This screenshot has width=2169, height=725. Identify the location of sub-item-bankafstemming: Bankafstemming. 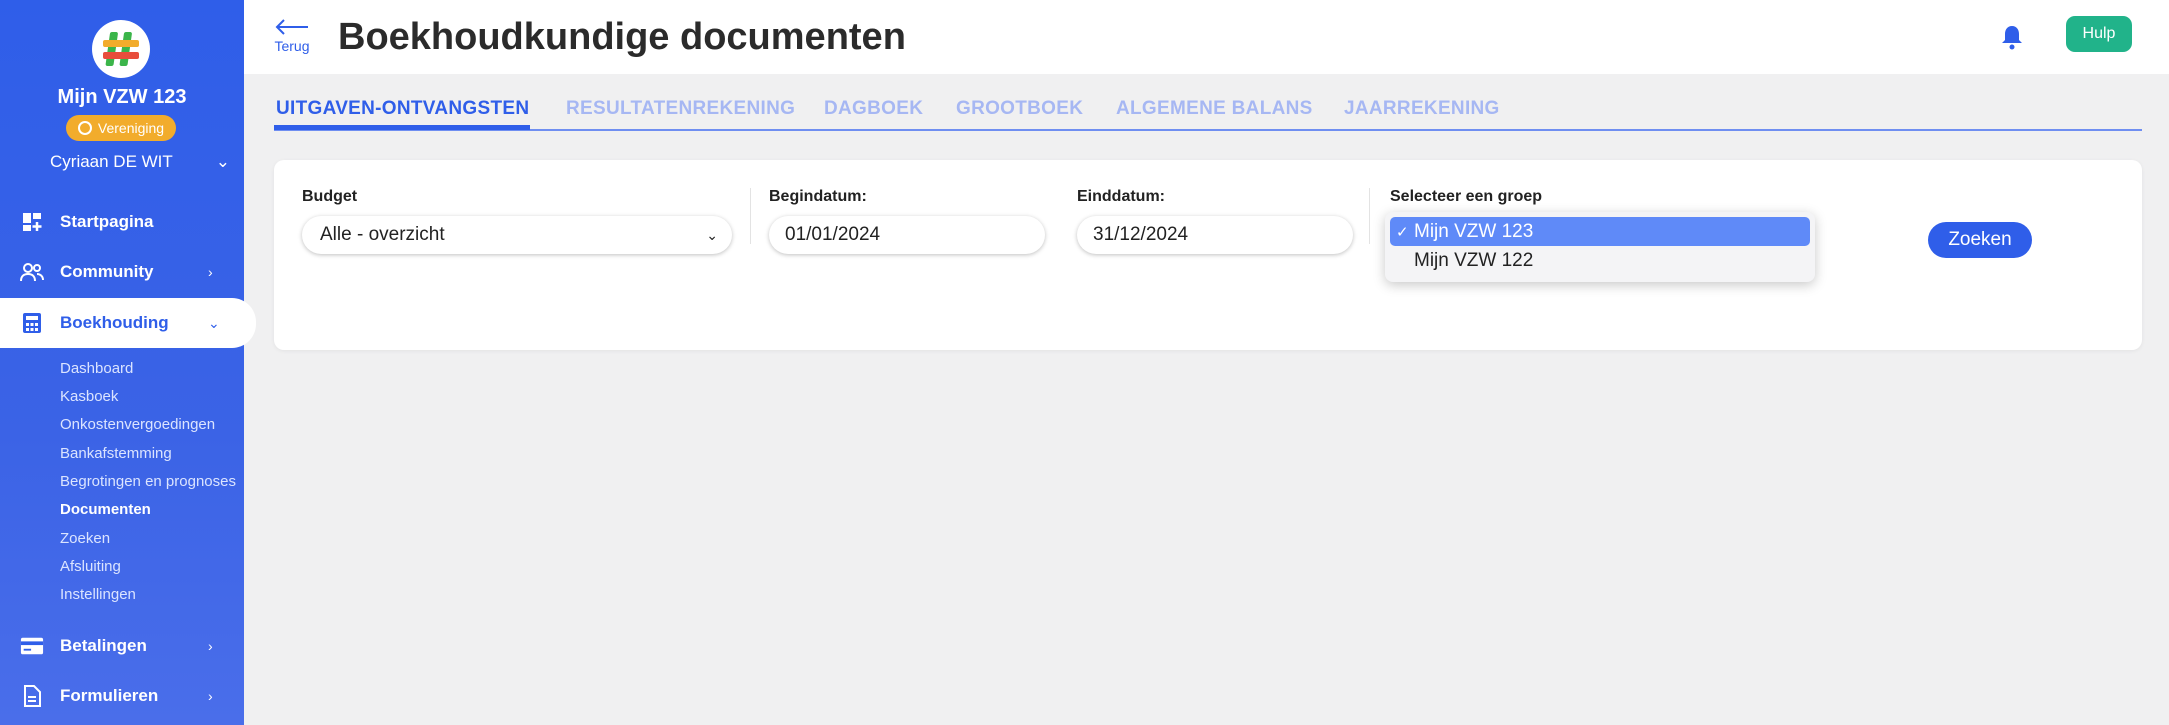
(116, 453).